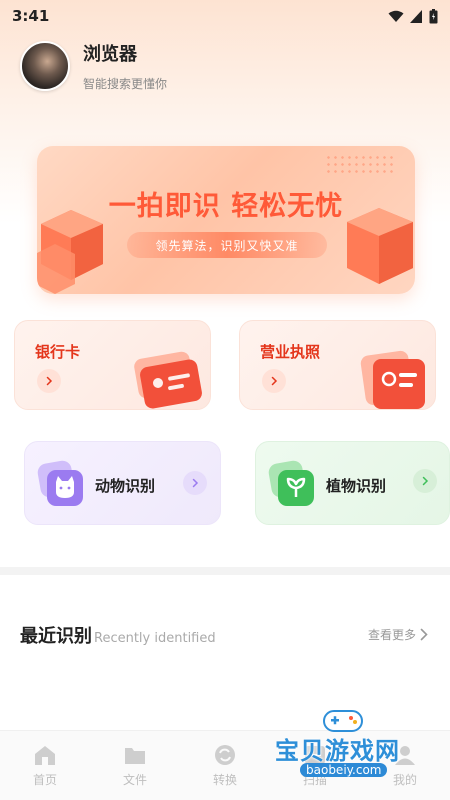 The height and width of the screenshot is (800, 450). I want to click on status-icons, so click(413, 16).